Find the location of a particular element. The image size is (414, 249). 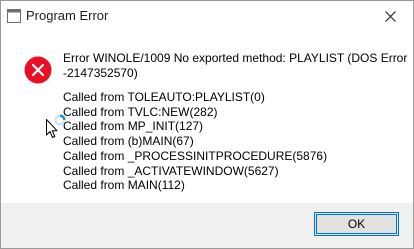

call-stack-line: Called from MP_INIT(127) is located at coordinates (133, 126).